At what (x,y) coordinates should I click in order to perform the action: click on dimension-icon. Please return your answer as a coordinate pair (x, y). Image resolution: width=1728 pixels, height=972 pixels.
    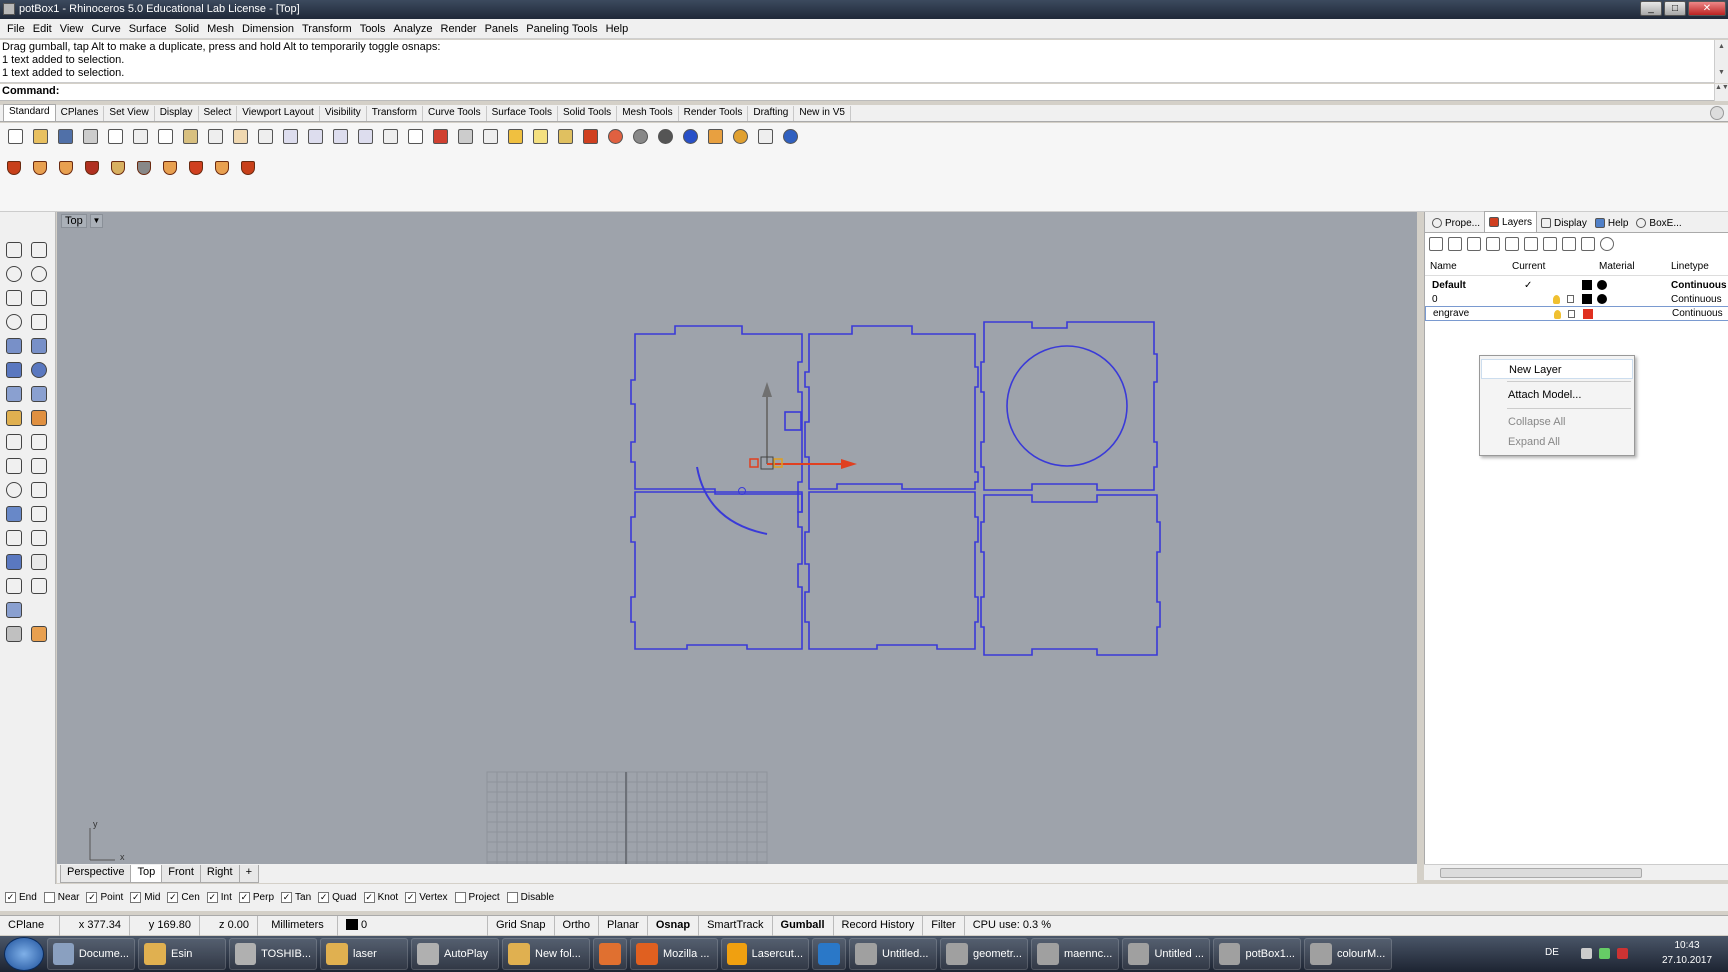
    Looking at the image, I should click on (765, 136).